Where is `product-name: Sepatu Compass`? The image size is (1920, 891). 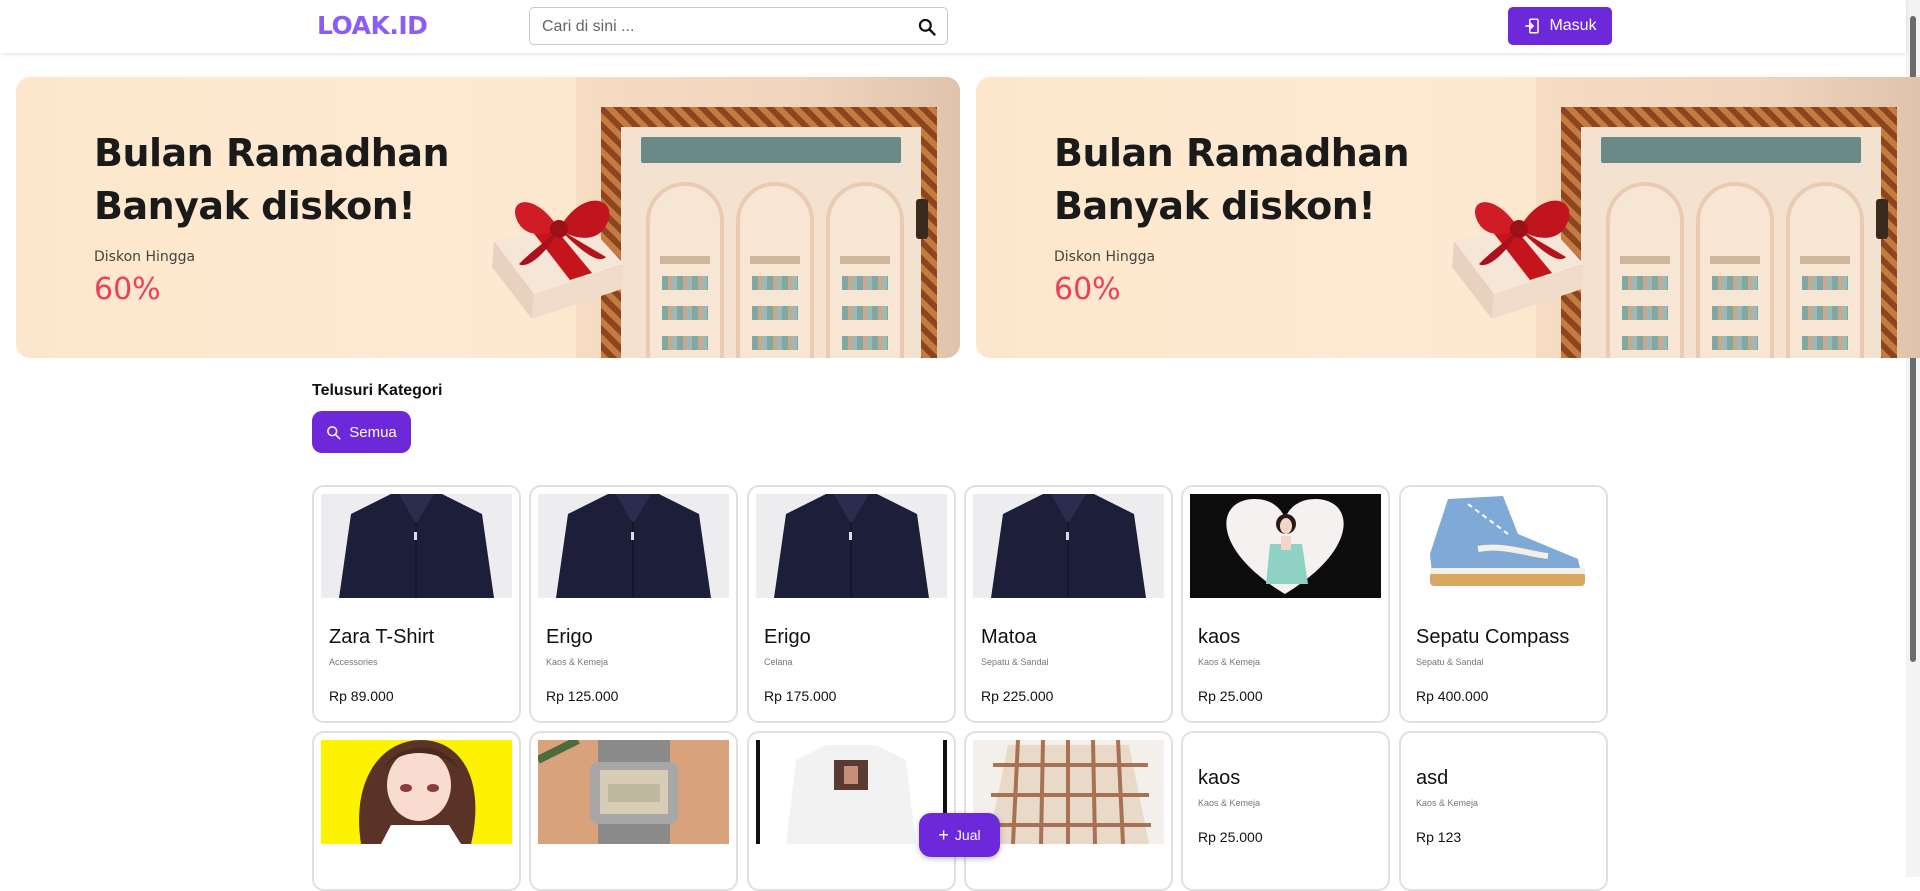
product-name: Sepatu Compass is located at coordinates (1493, 637).